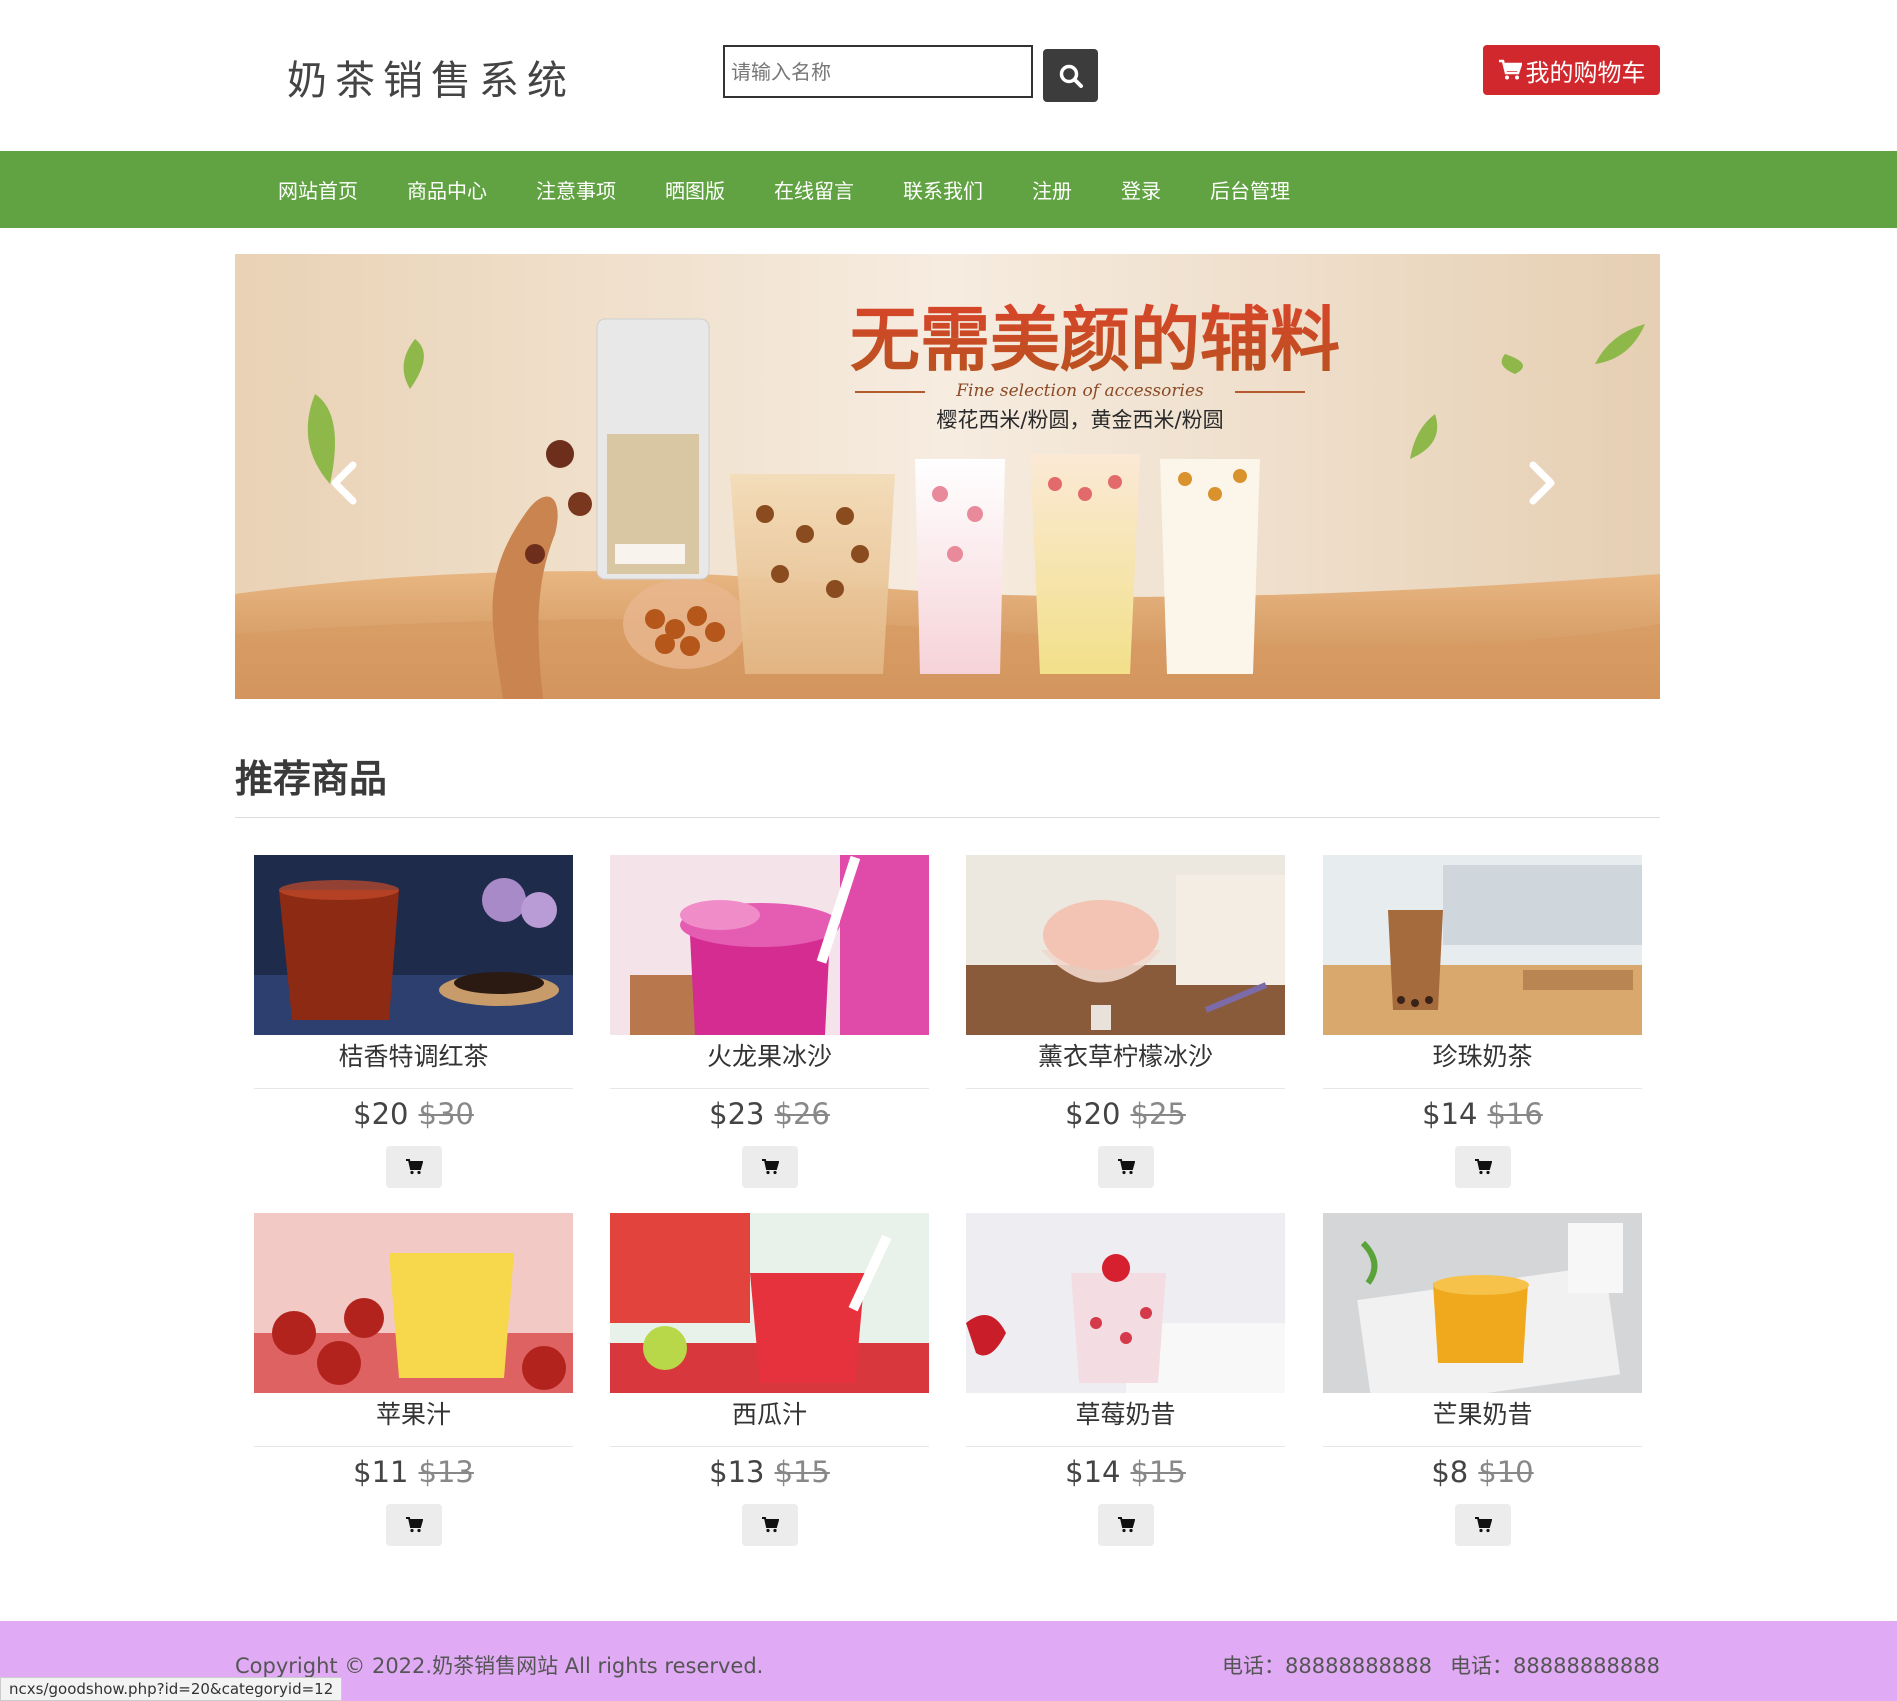 The image size is (1897, 1701). What do you see at coordinates (1506, 1472) in the screenshot?
I see `product-old-price: $10` at bounding box center [1506, 1472].